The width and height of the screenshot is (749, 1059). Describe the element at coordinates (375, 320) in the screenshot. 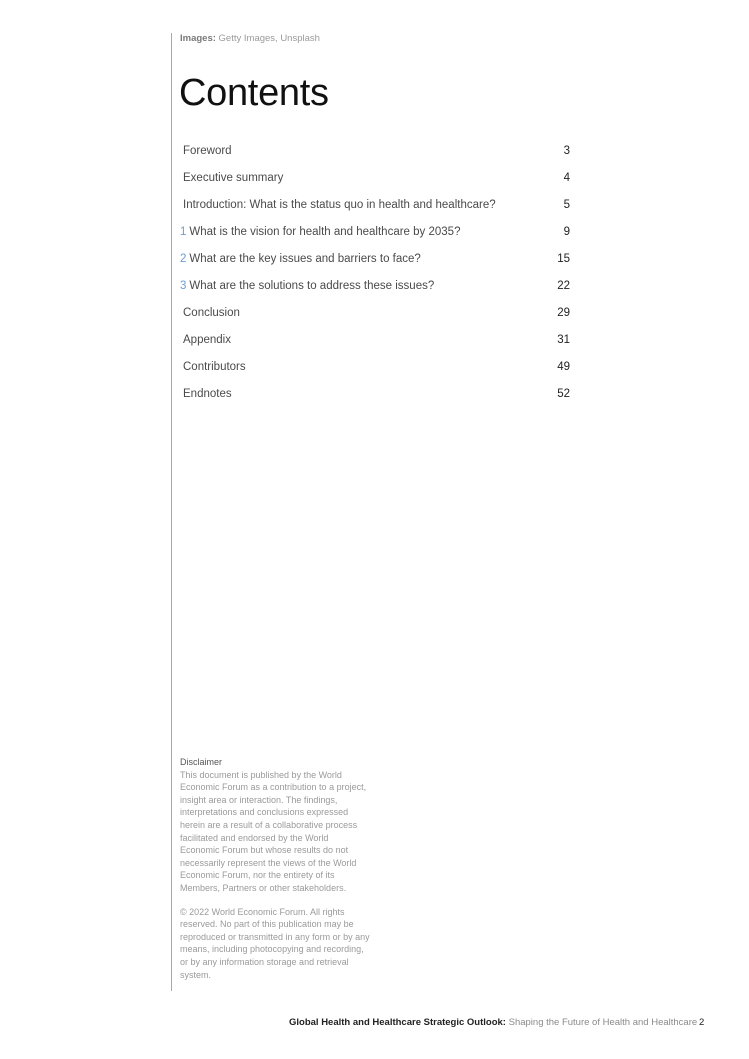

I see `toc-item-conclusion: Conclusion 29` at that location.